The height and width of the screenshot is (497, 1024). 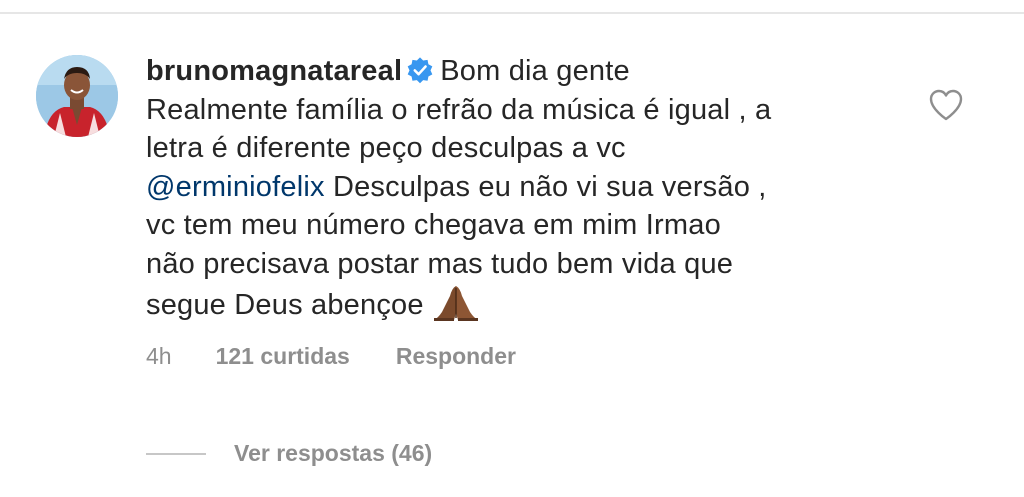 I want to click on comment-intro: Bom dia gente, so click(x=535, y=71).